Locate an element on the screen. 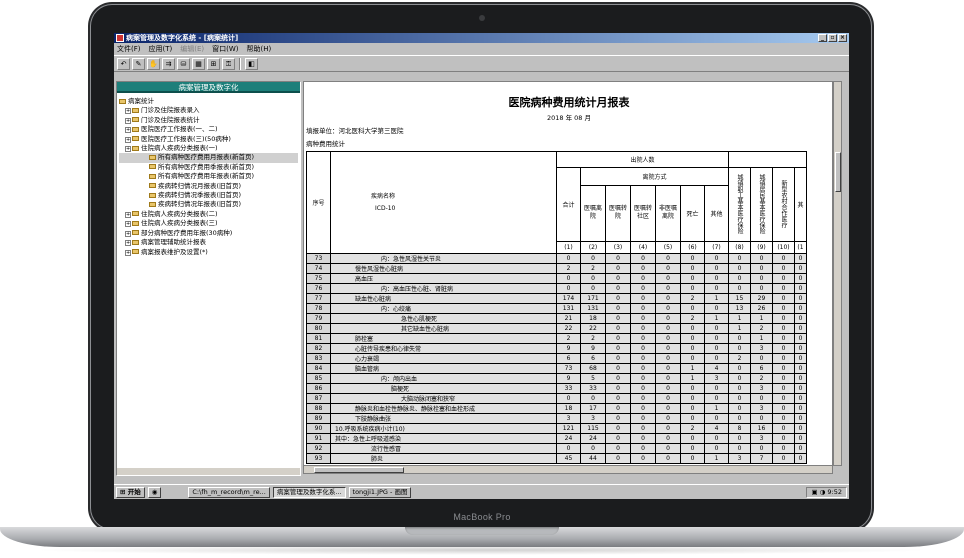  table-row: 91 其中：急性上呼吸道感染 24 24 0 0 0 0 0 0 3 0 0 is located at coordinates (556, 438).